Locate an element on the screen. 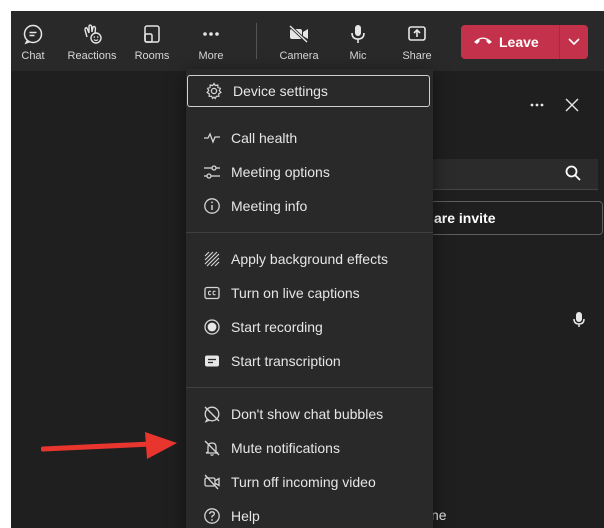 Image resolution: width=604 pixels, height=528 pixels. share-invite-button: are invite is located at coordinates (512, 218).